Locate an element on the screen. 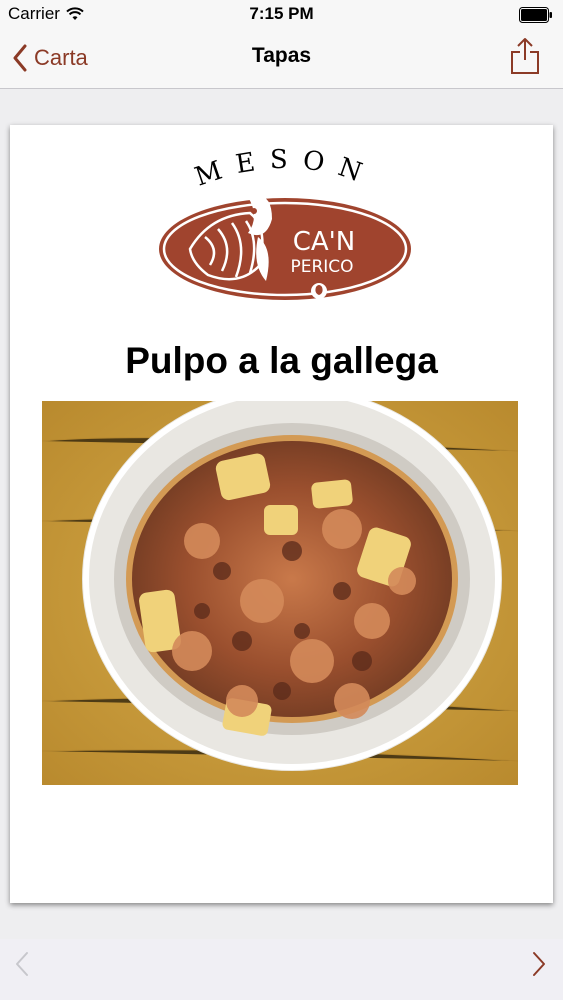  bottom-toolbar is located at coordinates (281, 969).